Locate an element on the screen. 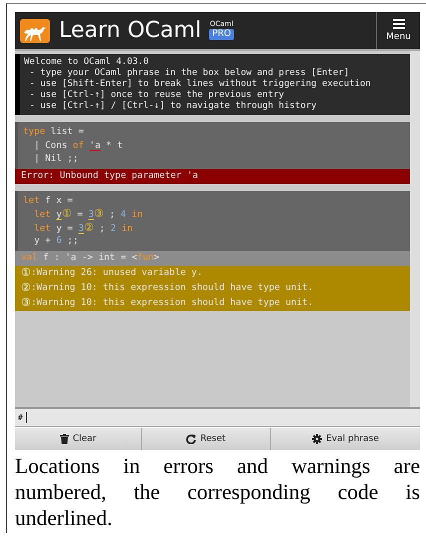 This screenshot has height=542, width=426. input-field: # is located at coordinates (217, 417).